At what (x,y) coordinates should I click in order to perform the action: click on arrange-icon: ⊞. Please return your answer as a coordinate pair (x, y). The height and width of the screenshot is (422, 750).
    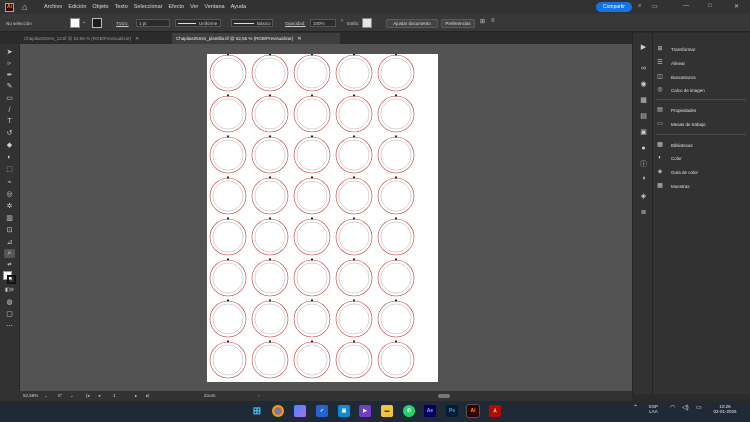
    Looking at the image, I should click on (482, 21).